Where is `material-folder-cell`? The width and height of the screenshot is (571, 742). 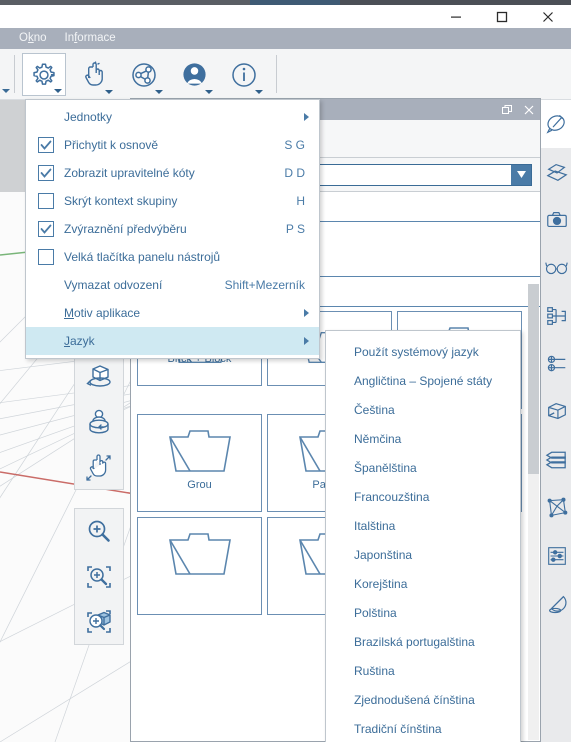
material-folder-cell is located at coordinates (199, 566).